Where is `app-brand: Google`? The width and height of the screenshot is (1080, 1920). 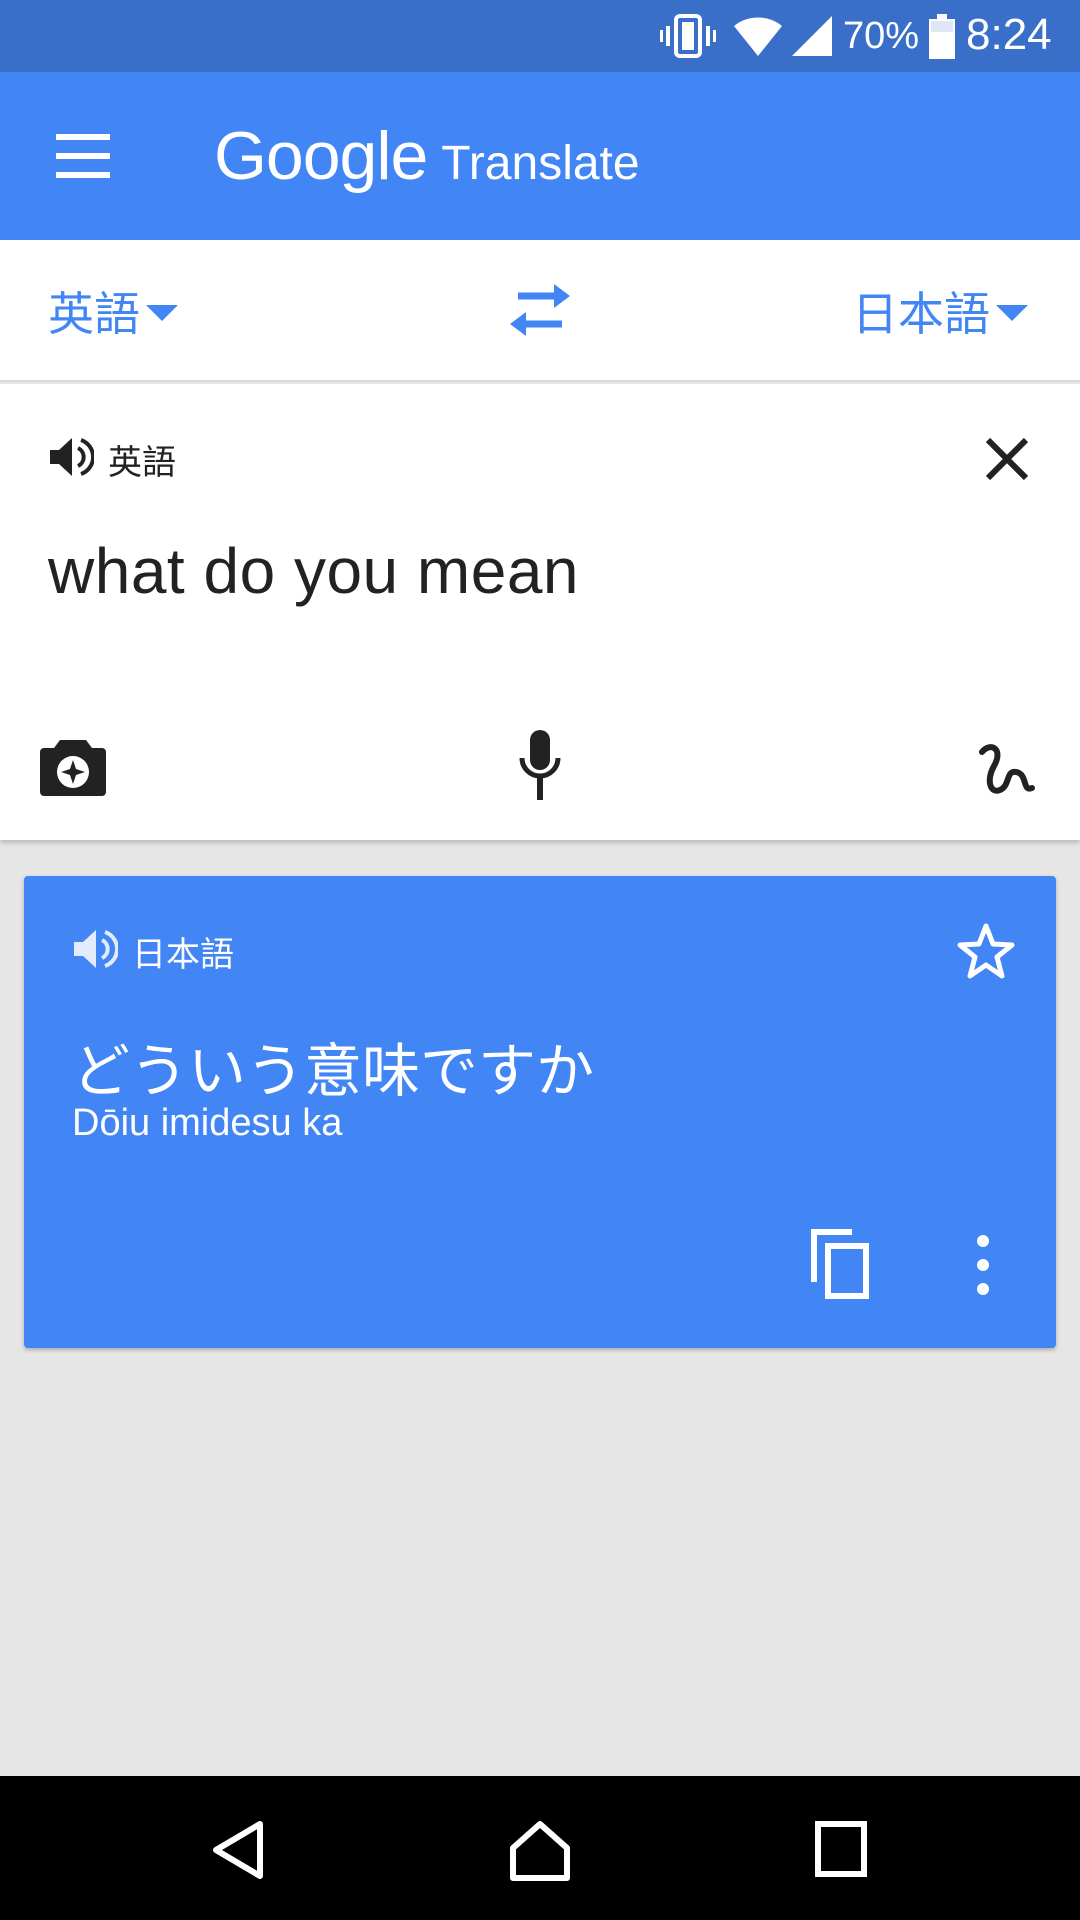
app-brand: Google is located at coordinates (321, 156).